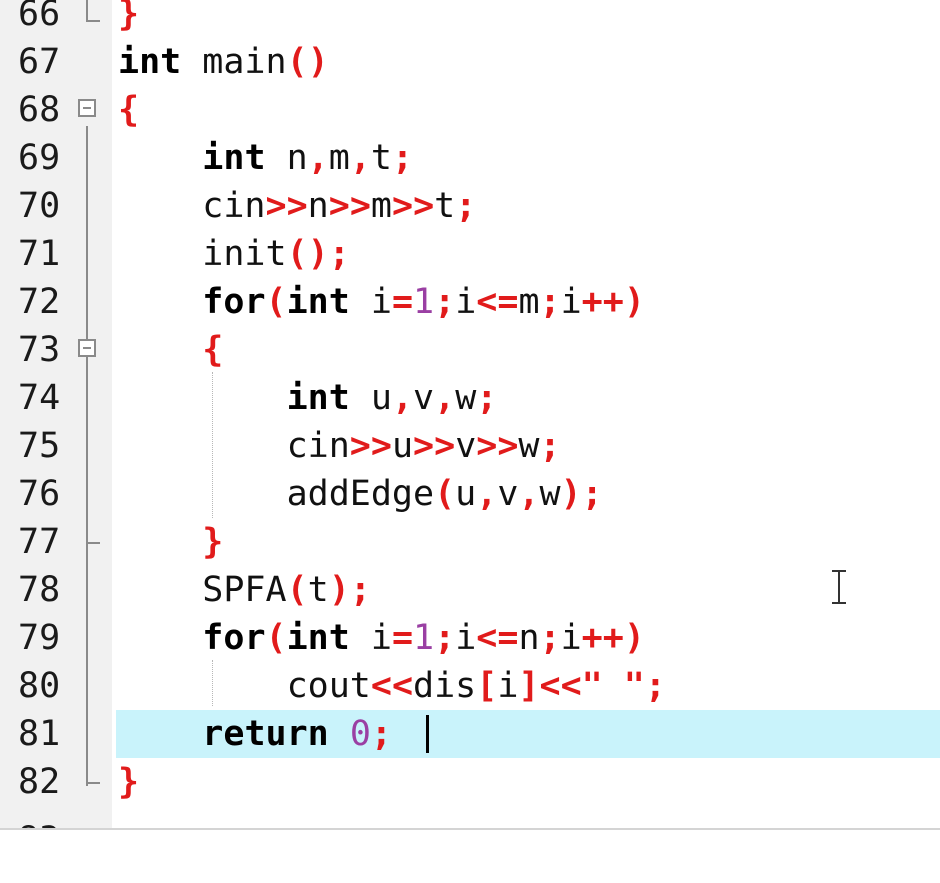 The image size is (940, 883). I want to click on code-line: 66}, so click(470, 19).